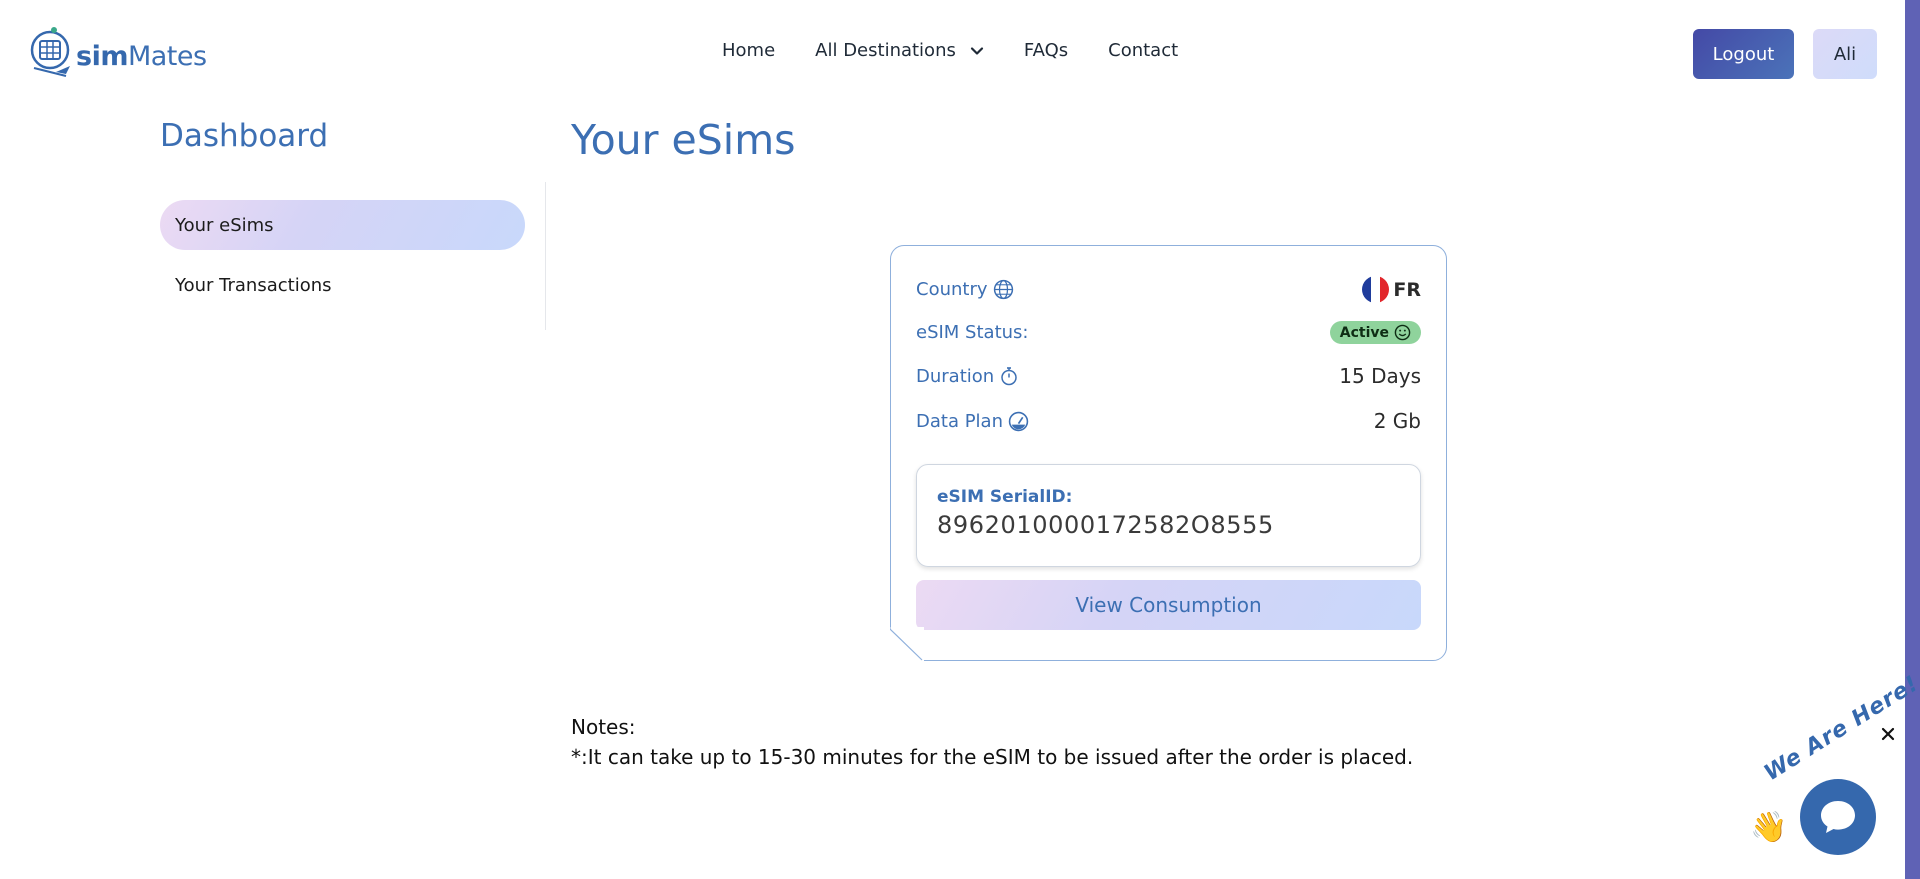 This screenshot has height=879, width=1920. I want to click on country-row: Country FR, so click(1168, 289).